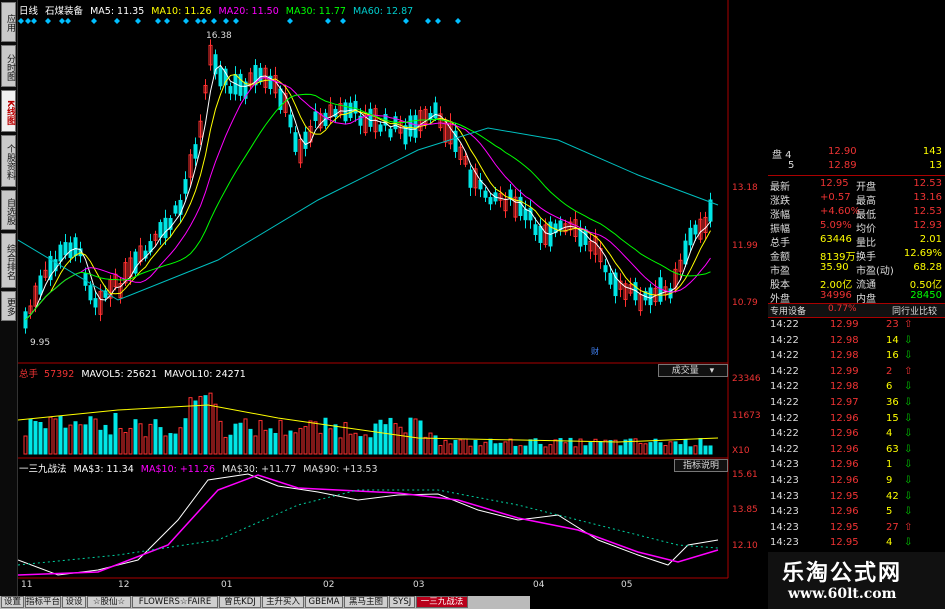 The image size is (945, 609). Describe the element at coordinates (324, 602) in the screenshot. I see `bottom-tab: GBEMA` at that location.